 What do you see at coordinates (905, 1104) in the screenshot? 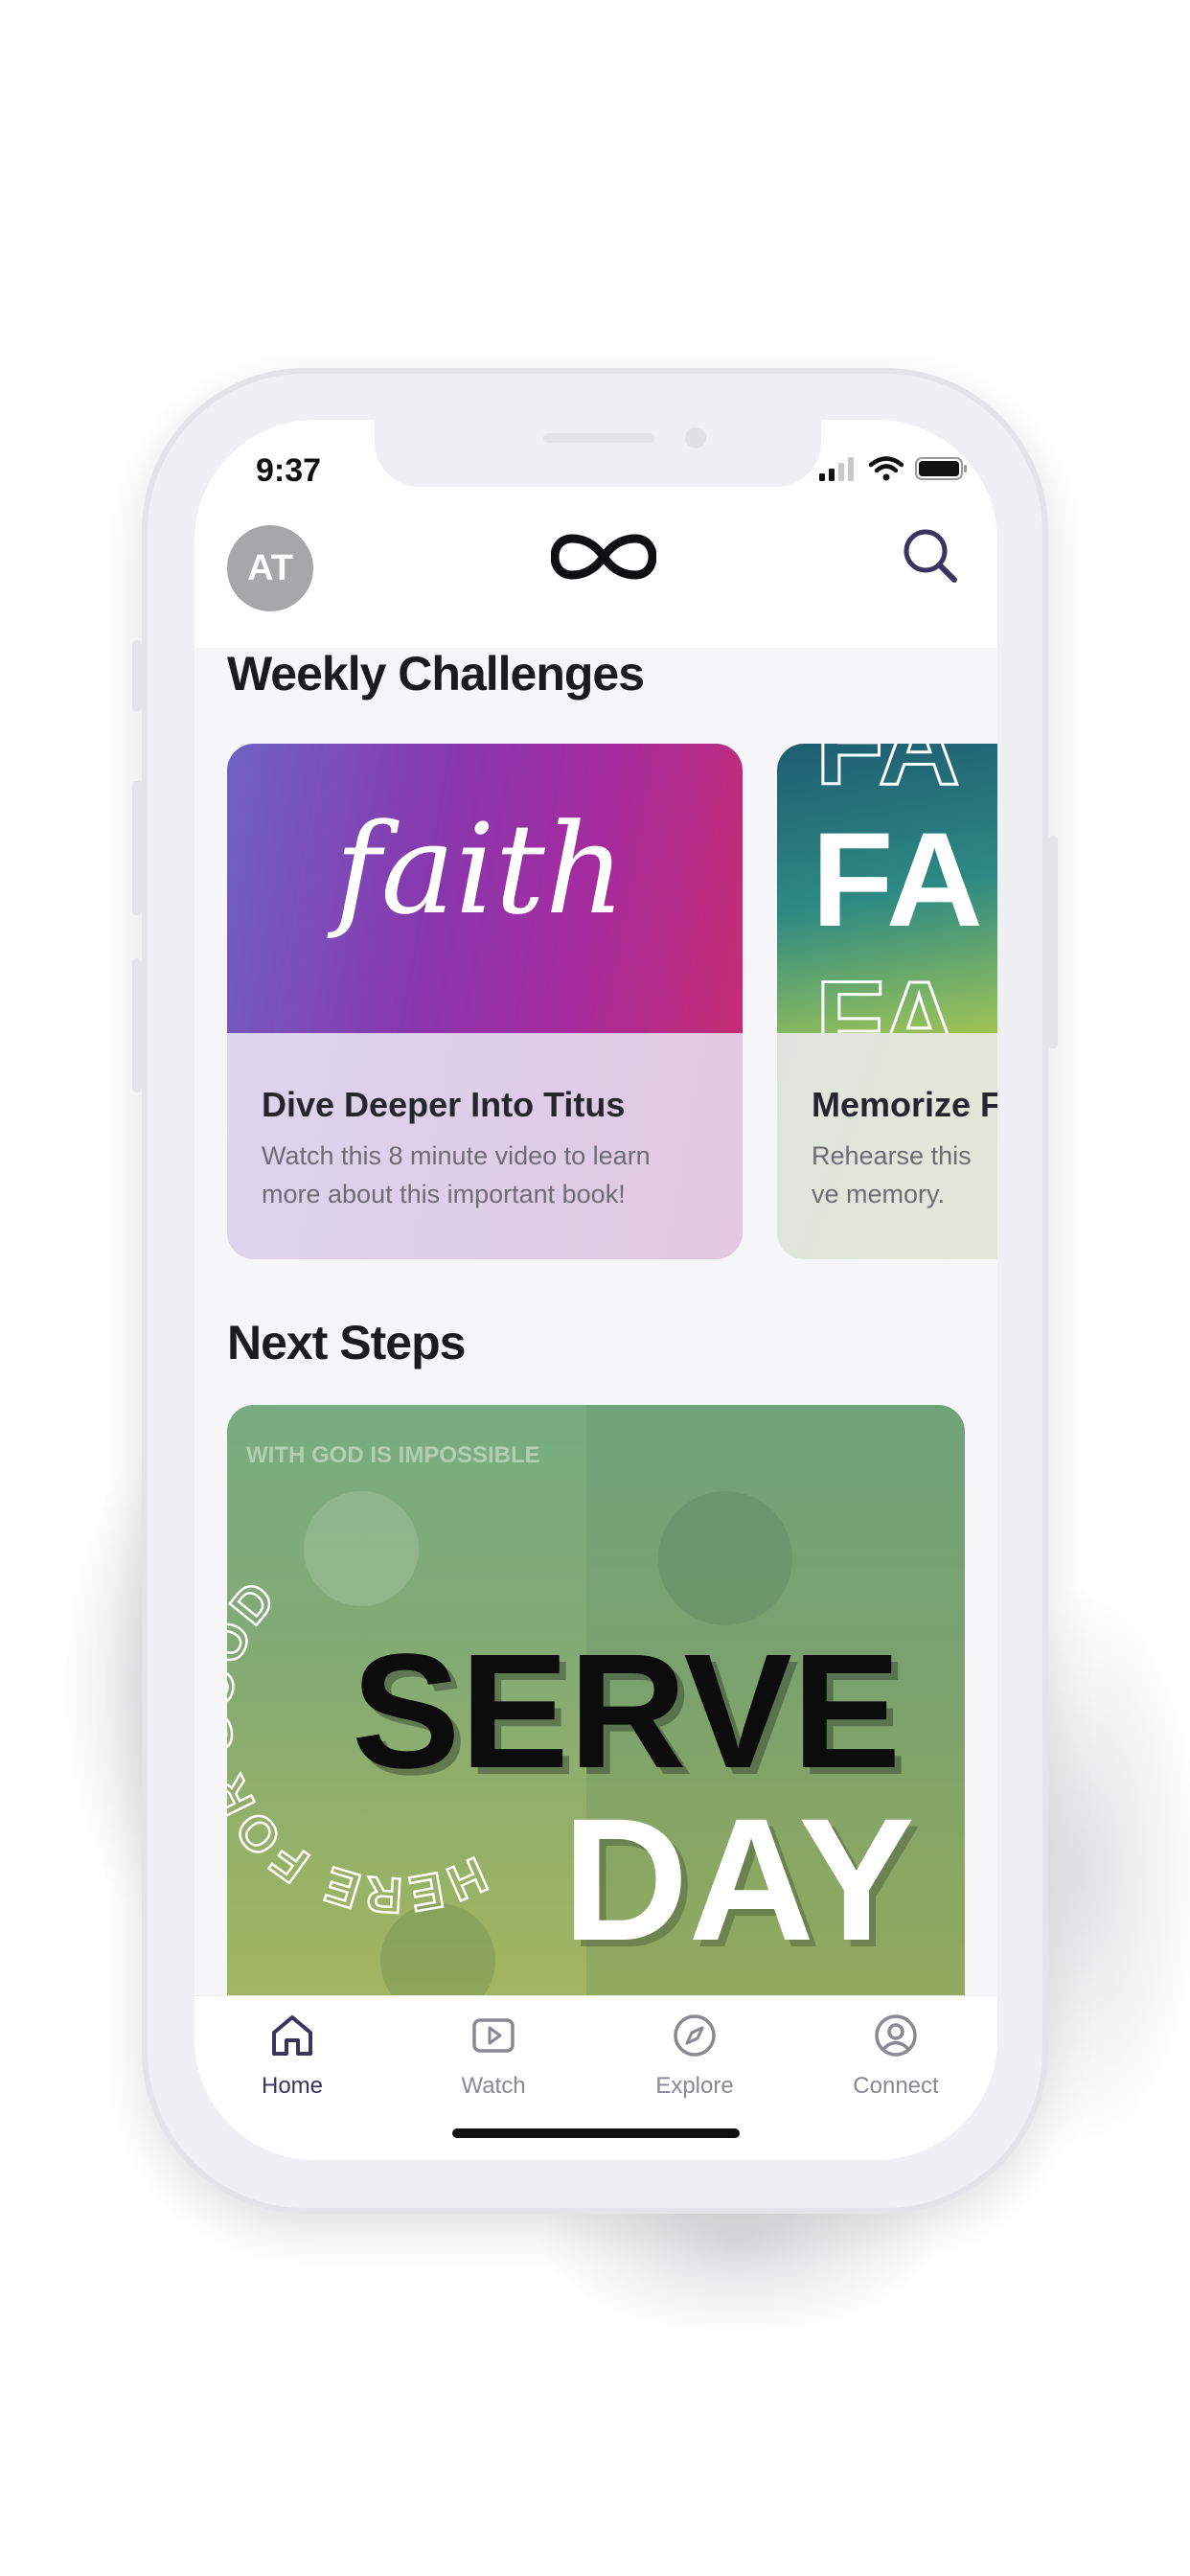
I see `challenge-title: Memorize F` at bounding box center [905, 1104].